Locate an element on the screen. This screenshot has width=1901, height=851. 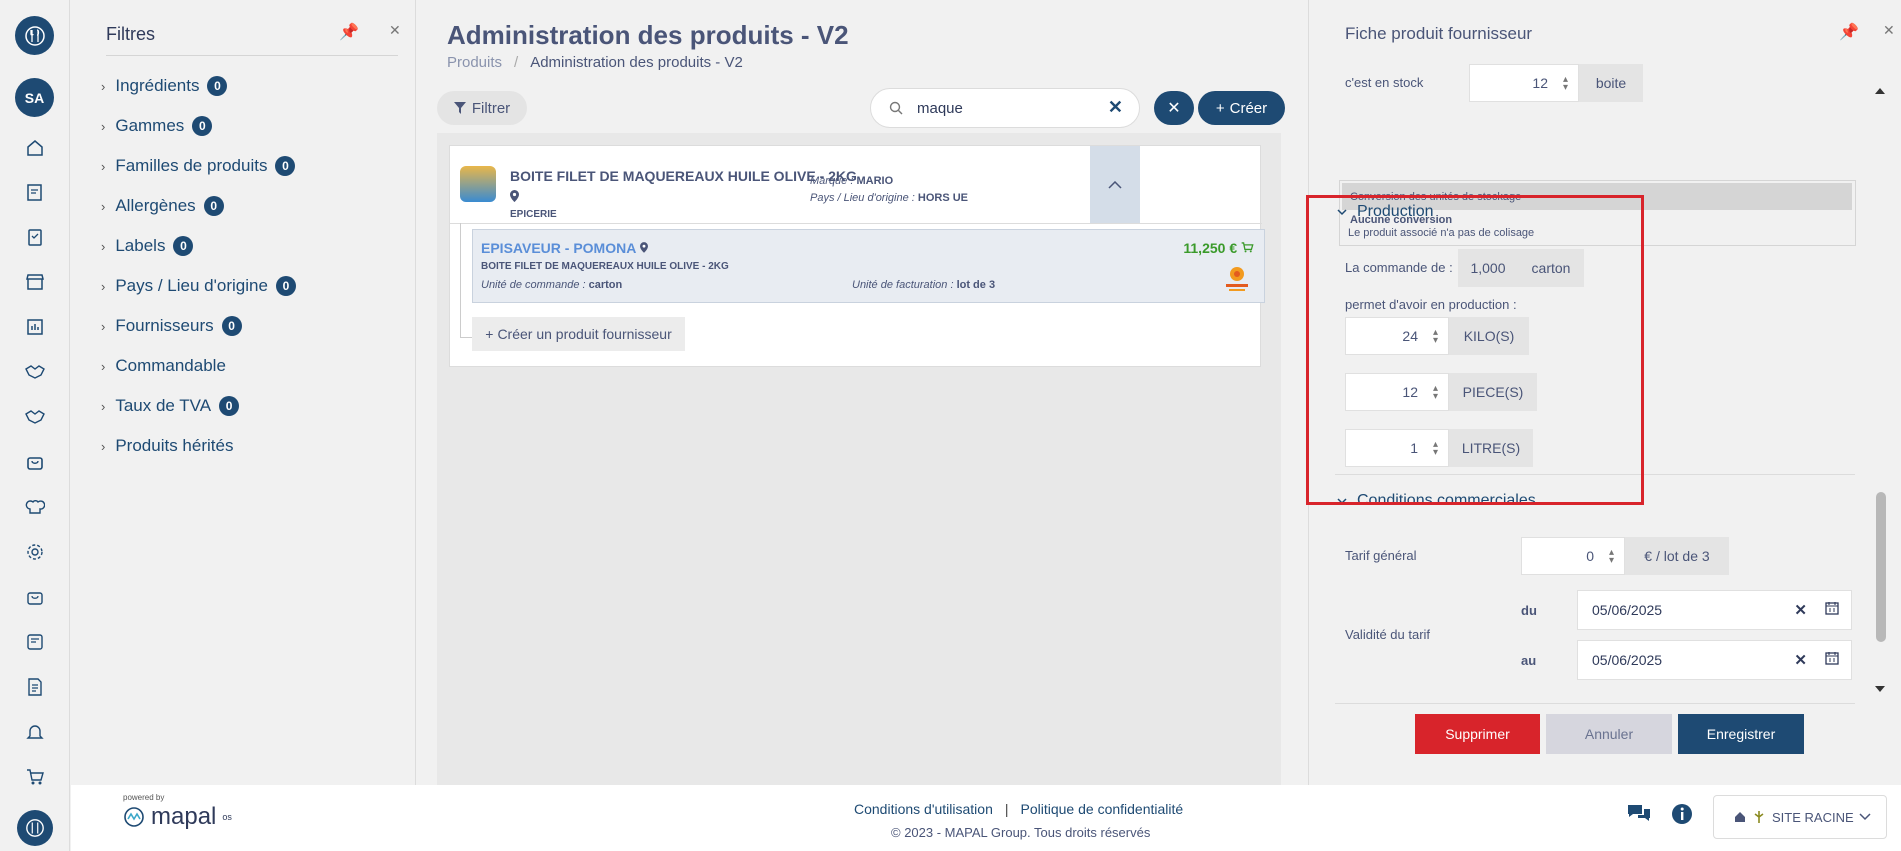
filter-button: Filtrer is located at coordinates (482, 108).